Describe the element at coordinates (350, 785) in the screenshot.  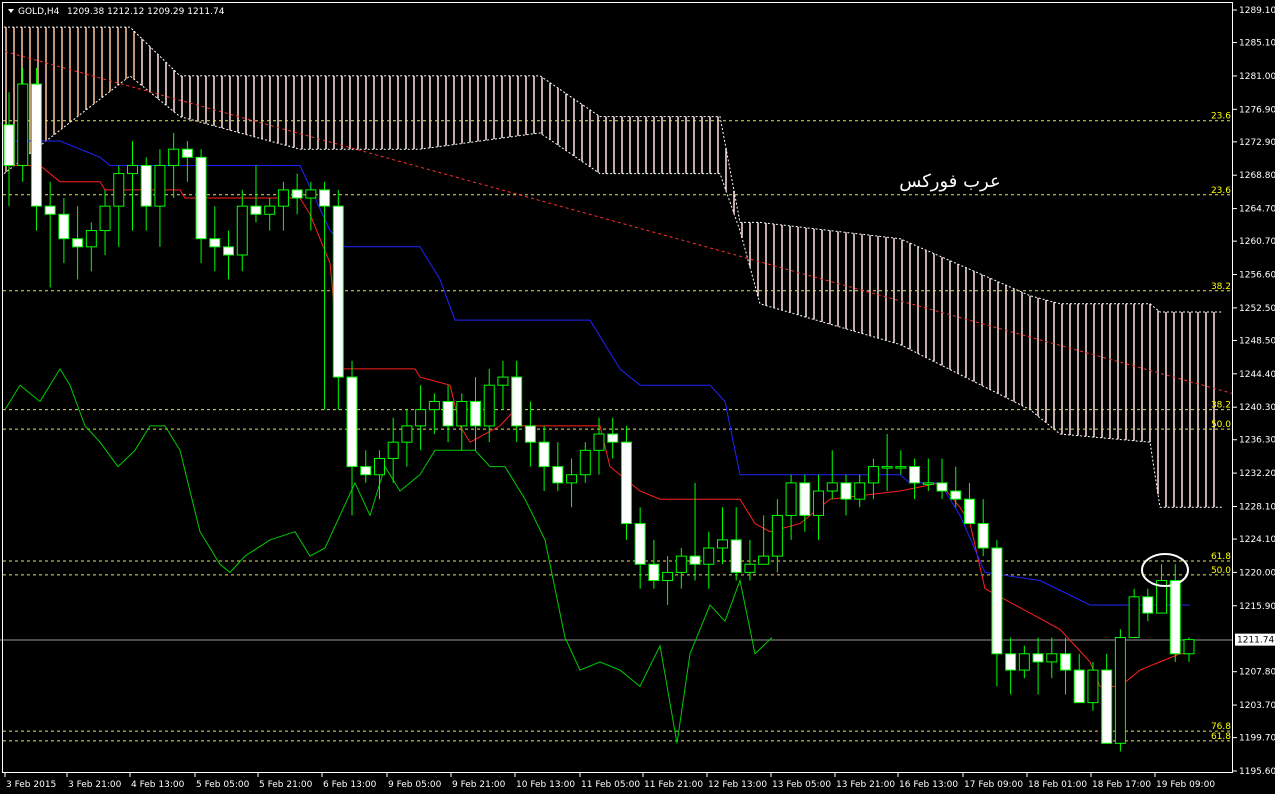
I see `time-tick-label: 6 Feb 13:00` at that location.